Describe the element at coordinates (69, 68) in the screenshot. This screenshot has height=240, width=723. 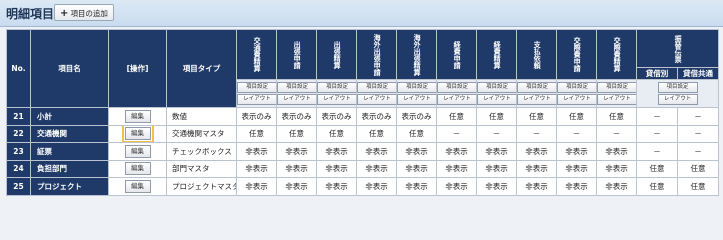
I see `col-header-name: 項目名` at that location.